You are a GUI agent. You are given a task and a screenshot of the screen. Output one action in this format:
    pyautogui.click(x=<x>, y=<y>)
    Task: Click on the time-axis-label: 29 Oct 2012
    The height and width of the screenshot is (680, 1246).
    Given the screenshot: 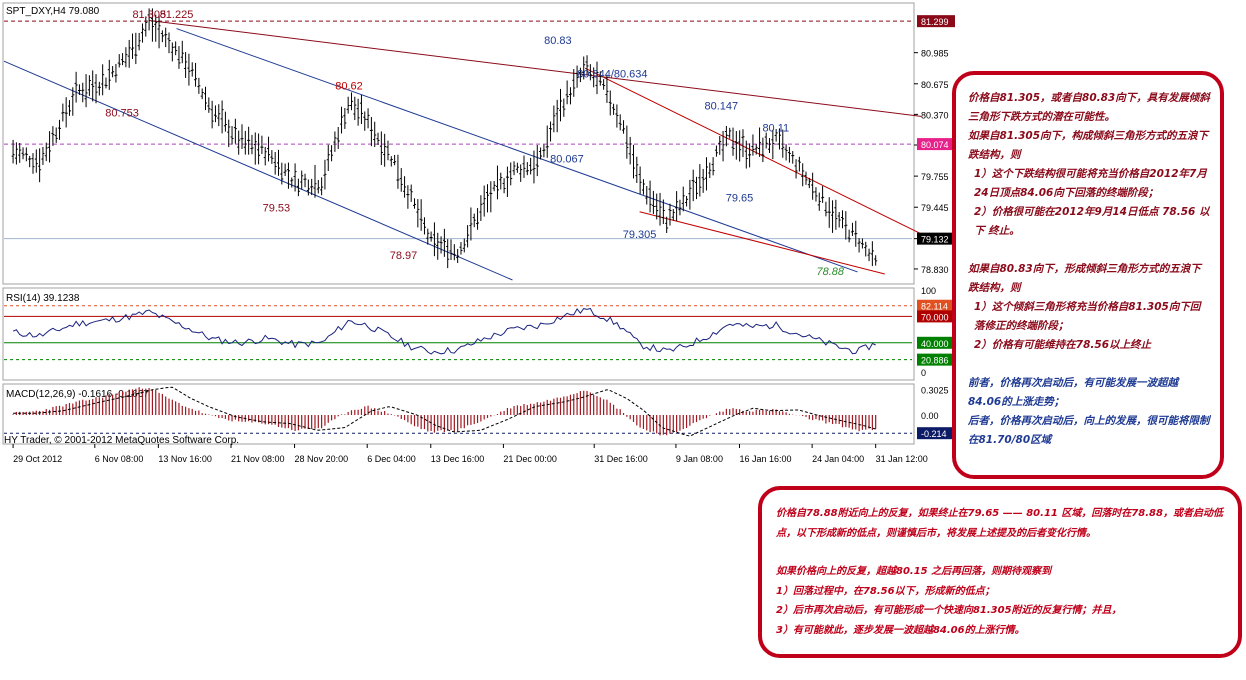 What is the action you would take?
    pyautogui.click(x=37, y=459)
    